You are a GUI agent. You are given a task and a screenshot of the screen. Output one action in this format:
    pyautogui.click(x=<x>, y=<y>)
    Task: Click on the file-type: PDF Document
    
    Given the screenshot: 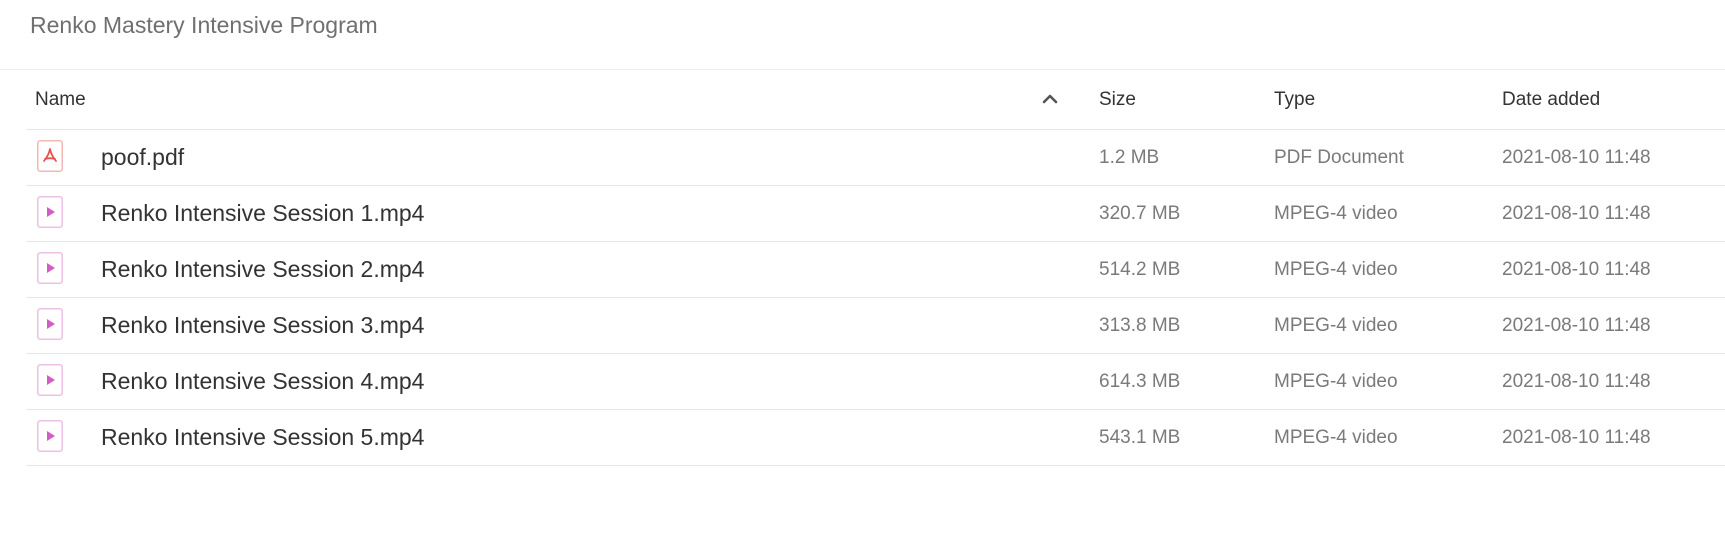 What is the action you would take?
    pyautogui.click(x=1339, y=157)
    